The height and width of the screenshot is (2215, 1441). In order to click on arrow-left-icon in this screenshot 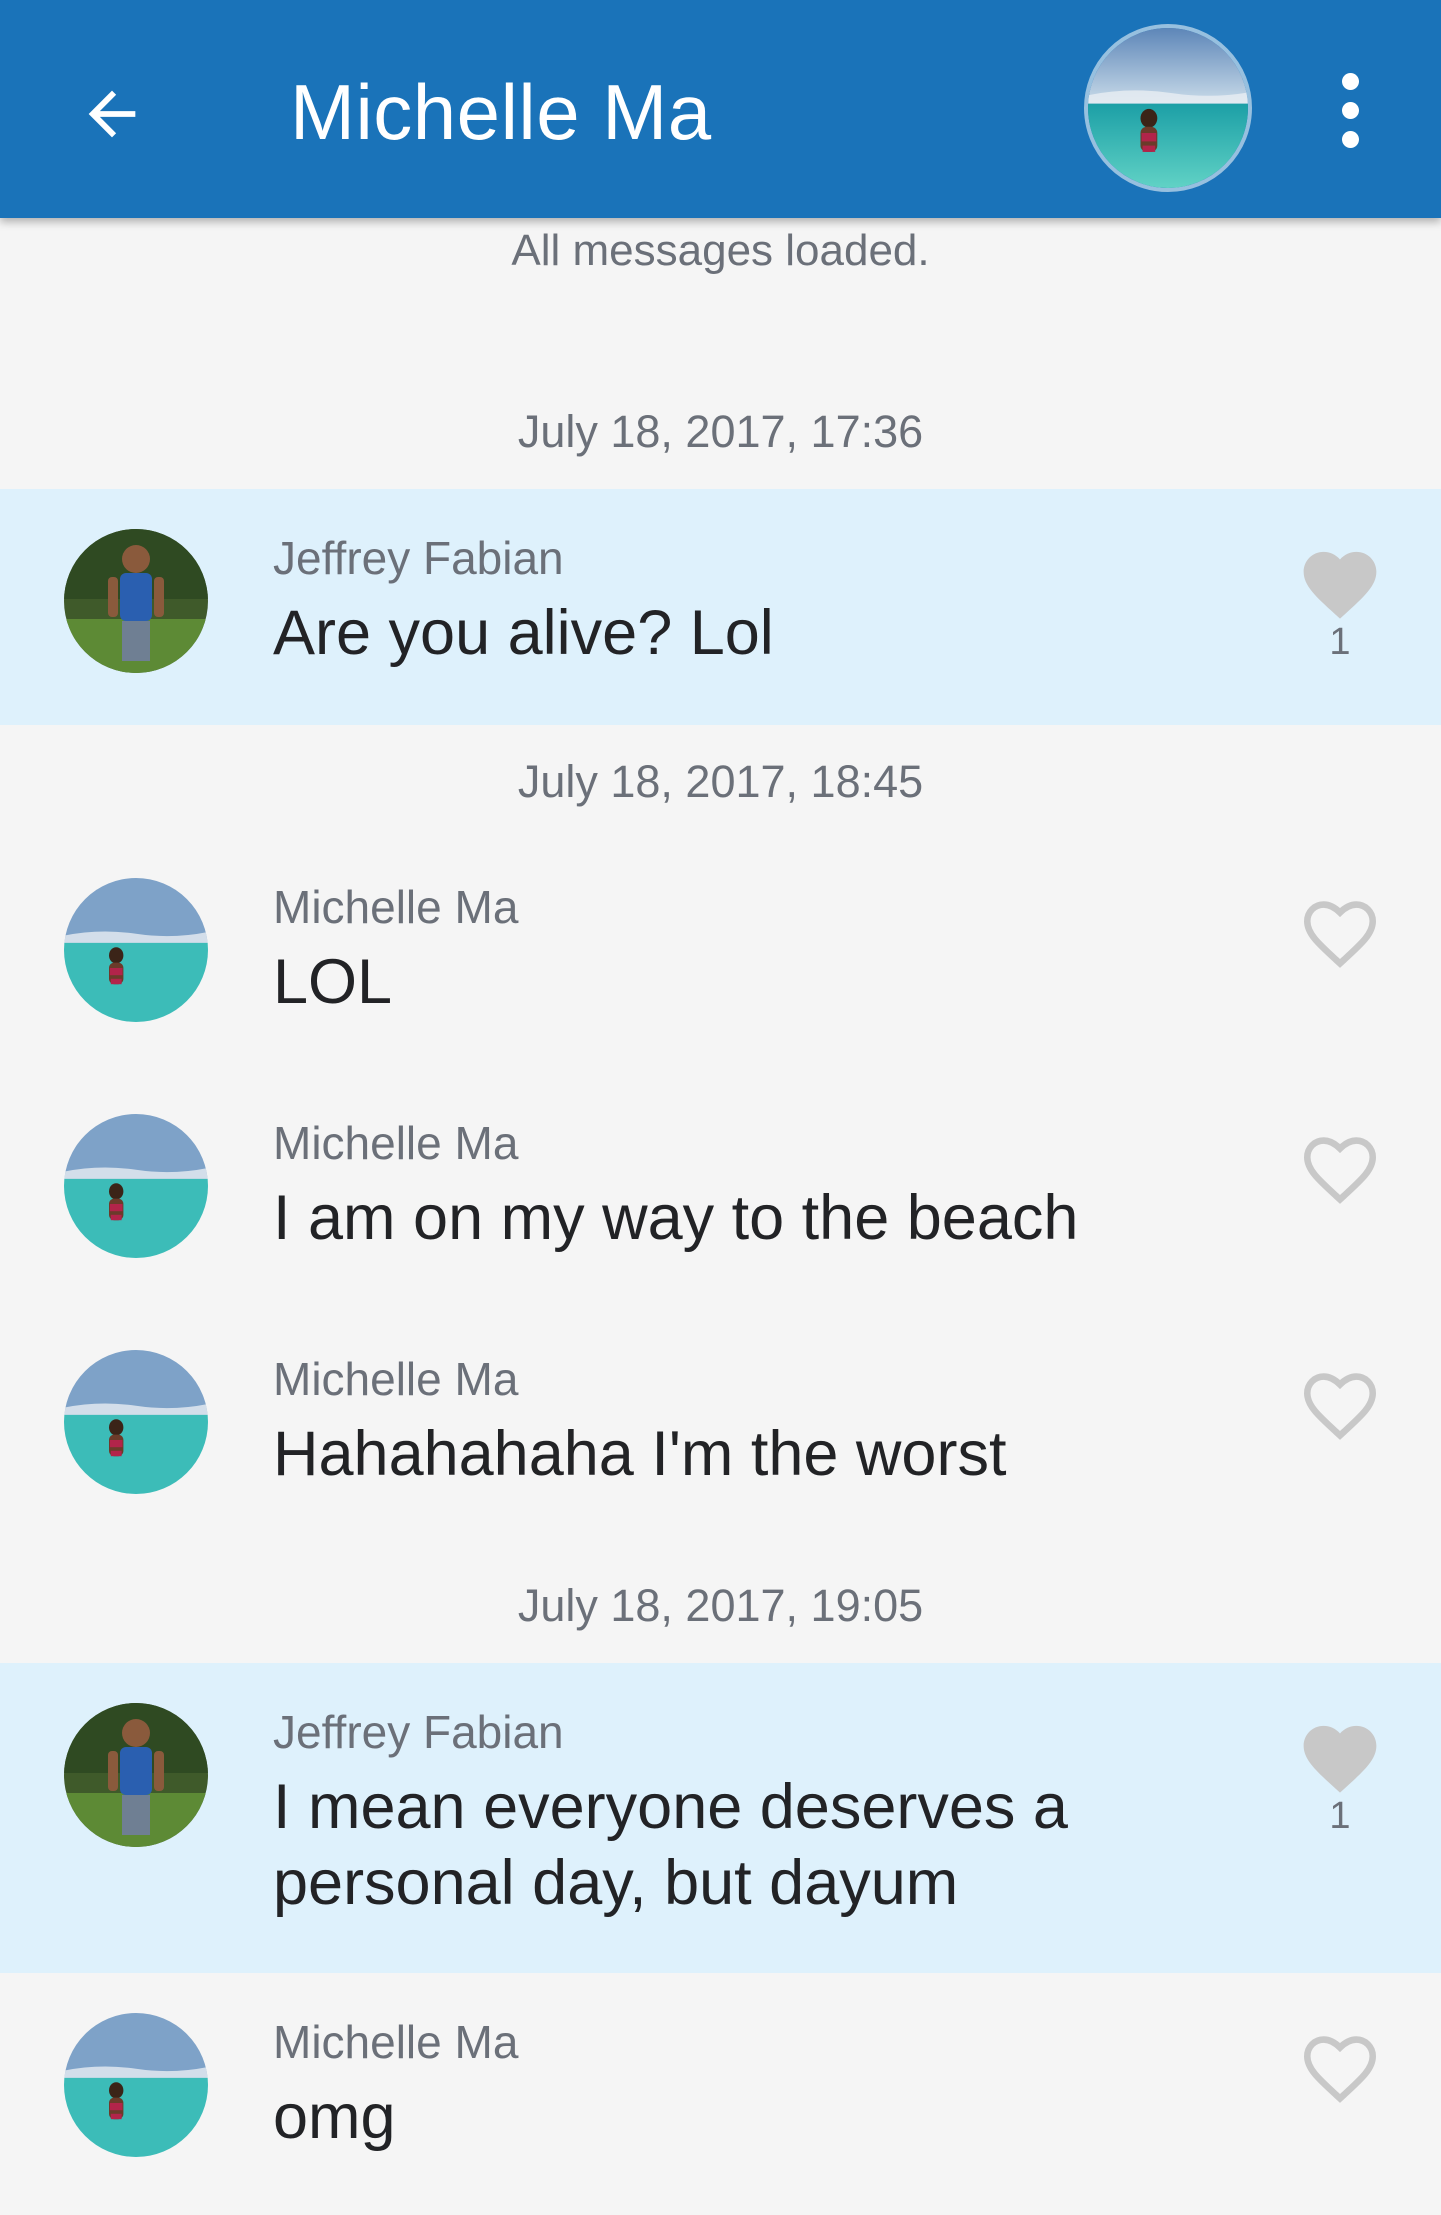, I will do `click(112, 114)`.